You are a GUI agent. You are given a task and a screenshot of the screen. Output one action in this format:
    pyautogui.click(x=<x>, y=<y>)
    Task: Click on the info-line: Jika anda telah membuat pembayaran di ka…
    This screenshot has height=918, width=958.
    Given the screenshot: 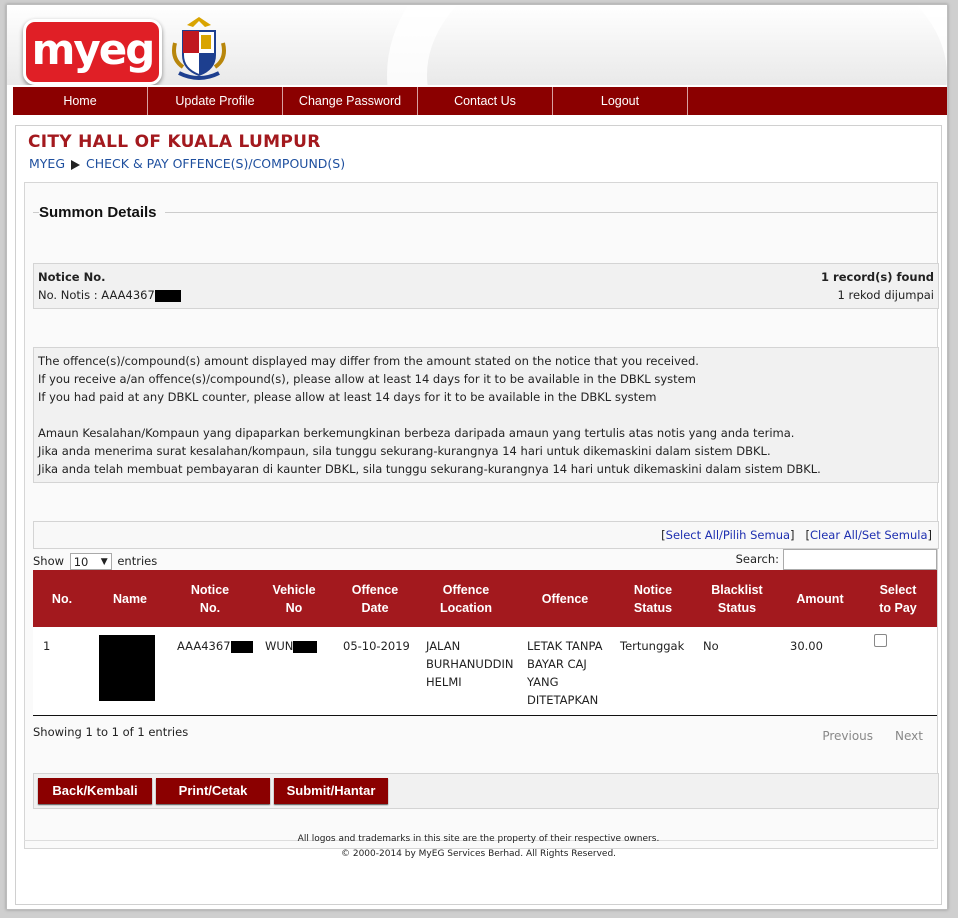 What is the action you would take?
    pyautogui.click(x=429, y=469)
    